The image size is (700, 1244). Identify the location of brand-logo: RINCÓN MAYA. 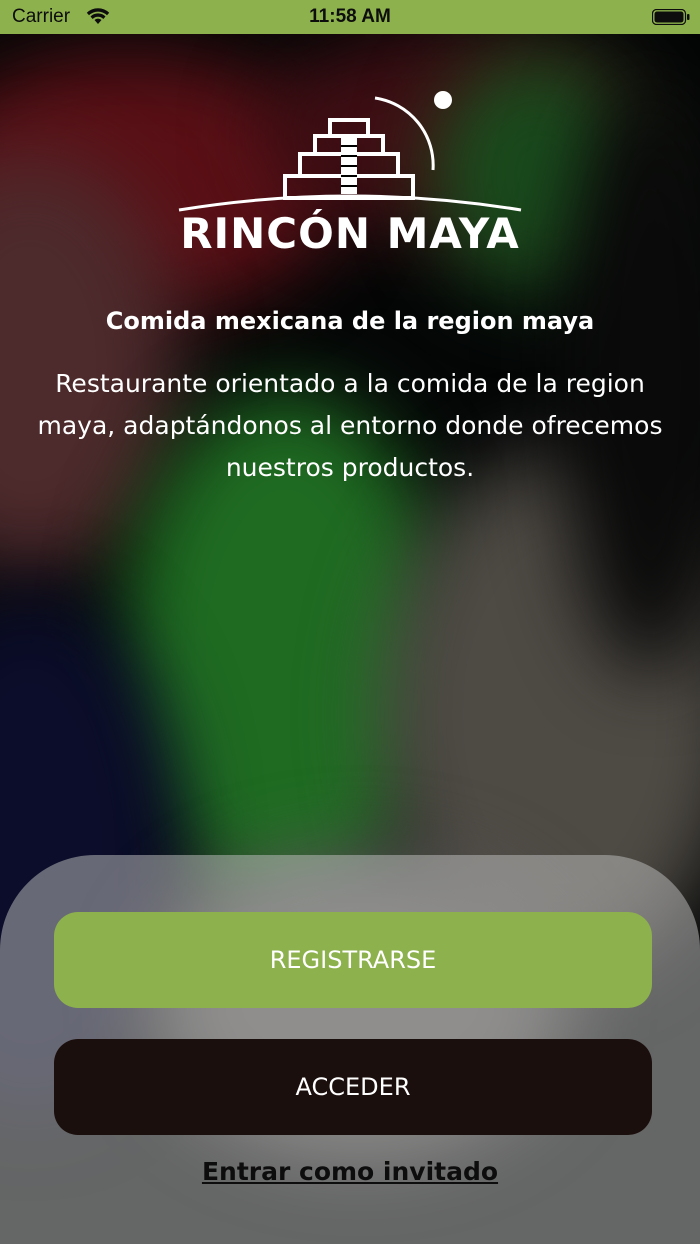
(350, 172).